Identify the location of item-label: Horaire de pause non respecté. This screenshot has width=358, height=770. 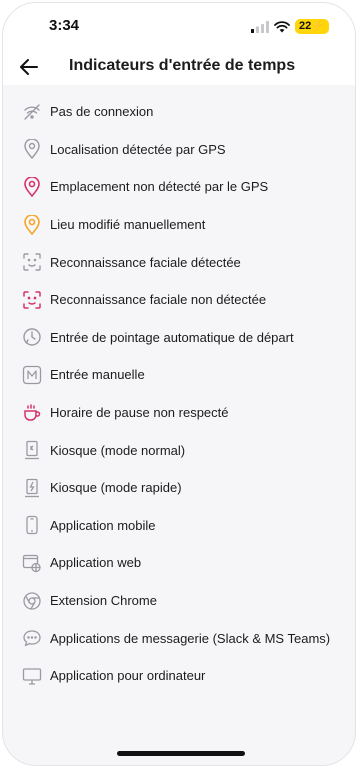
(139, 413).